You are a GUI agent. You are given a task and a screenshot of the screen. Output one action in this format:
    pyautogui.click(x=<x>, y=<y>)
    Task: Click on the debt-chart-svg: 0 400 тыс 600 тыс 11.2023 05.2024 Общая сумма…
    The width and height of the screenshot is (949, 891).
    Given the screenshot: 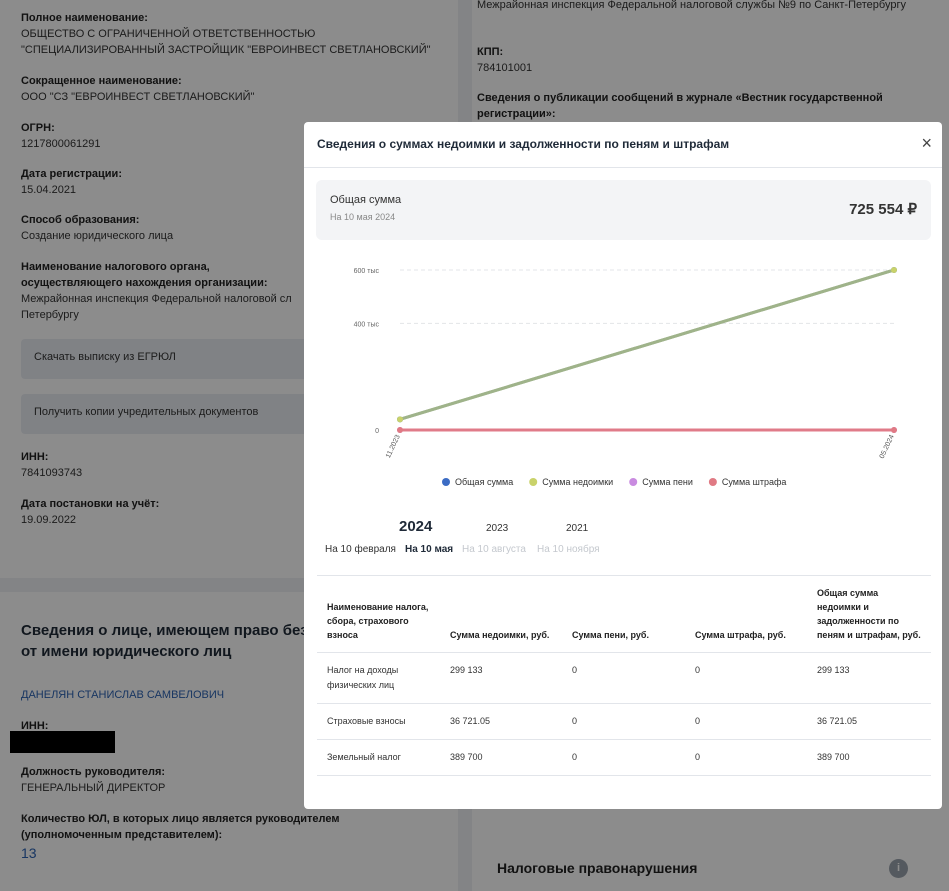 What is the action you would take?
    pyautogui.click(x=625, y=377)
    